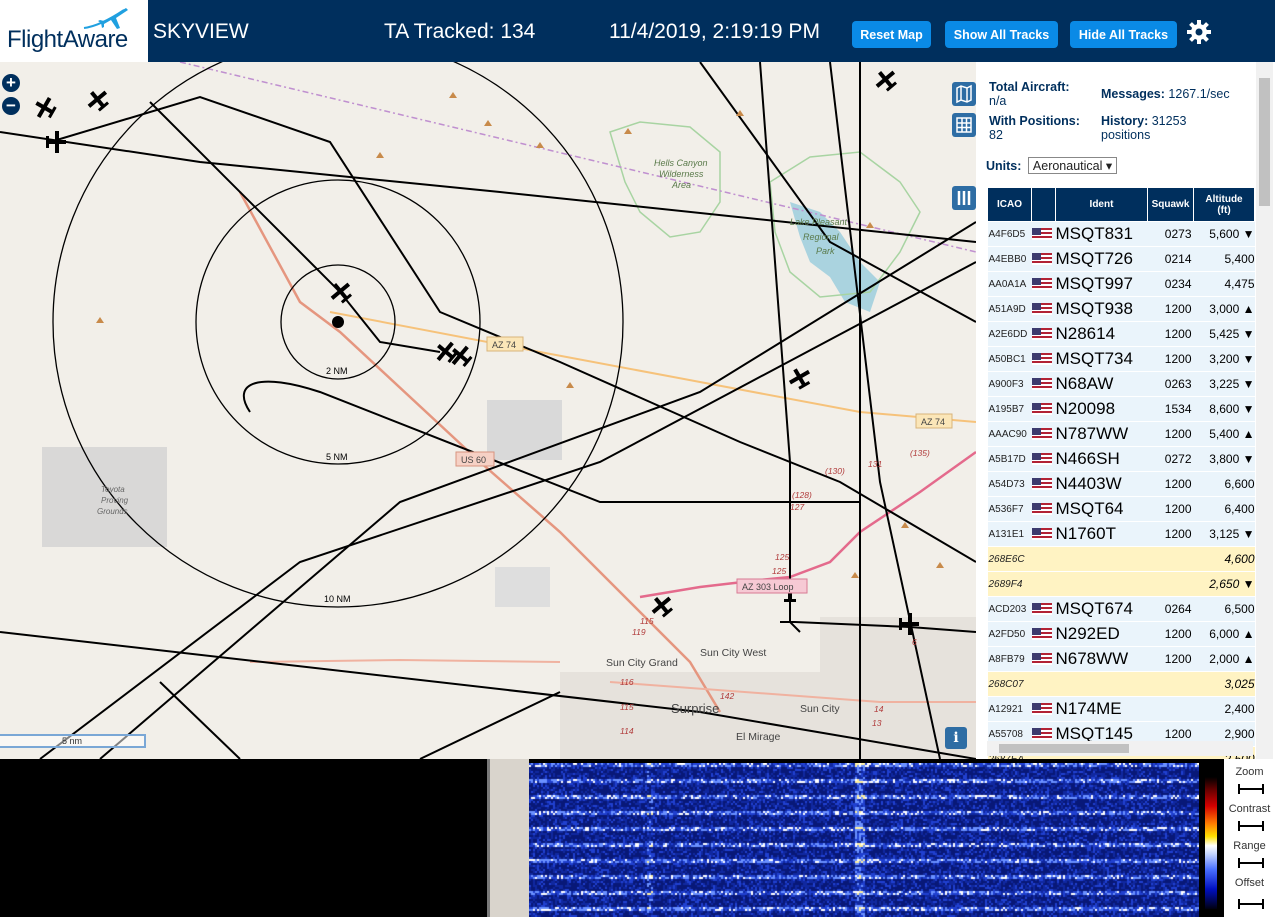 This screenshot has width=1275, height=917. I want to click on grid-toggle-button, so click(964, 125).